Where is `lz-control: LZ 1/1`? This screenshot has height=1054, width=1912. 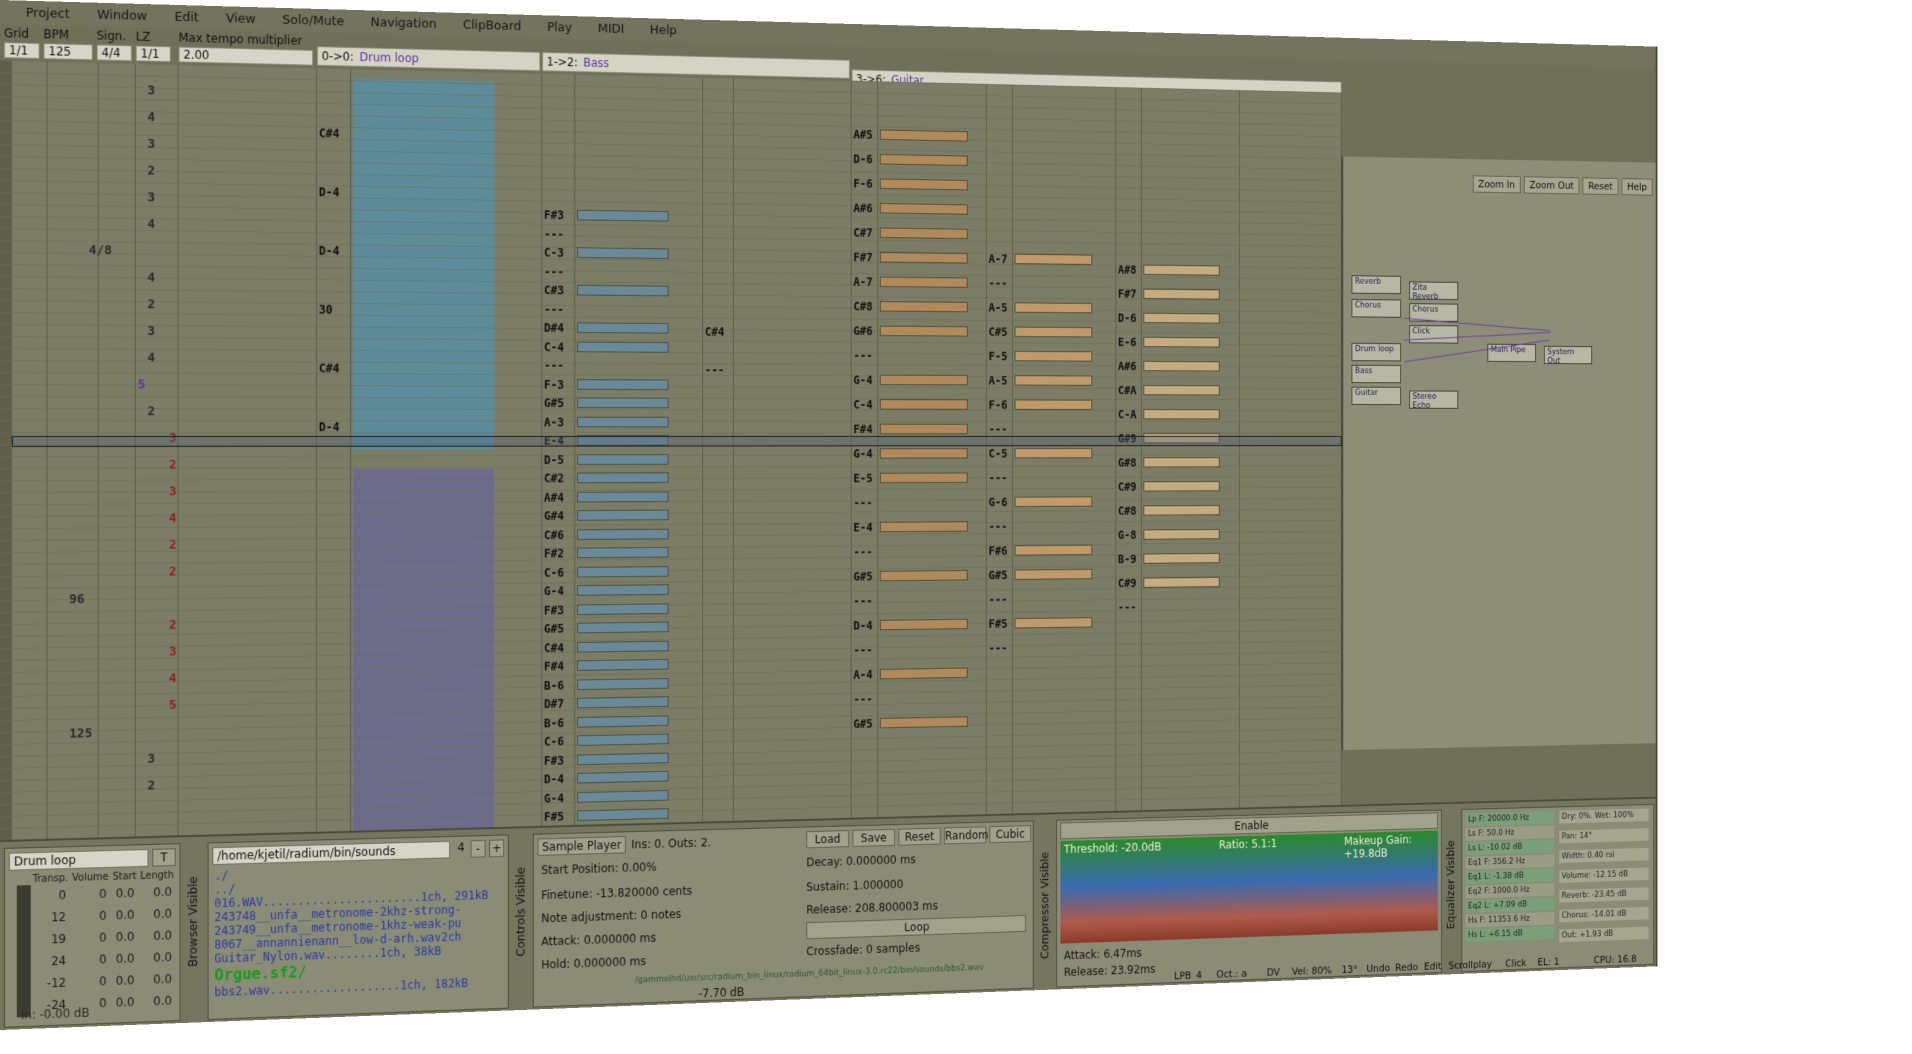 lz-control: LZ 1/1 is located at coordinates (153, 47).